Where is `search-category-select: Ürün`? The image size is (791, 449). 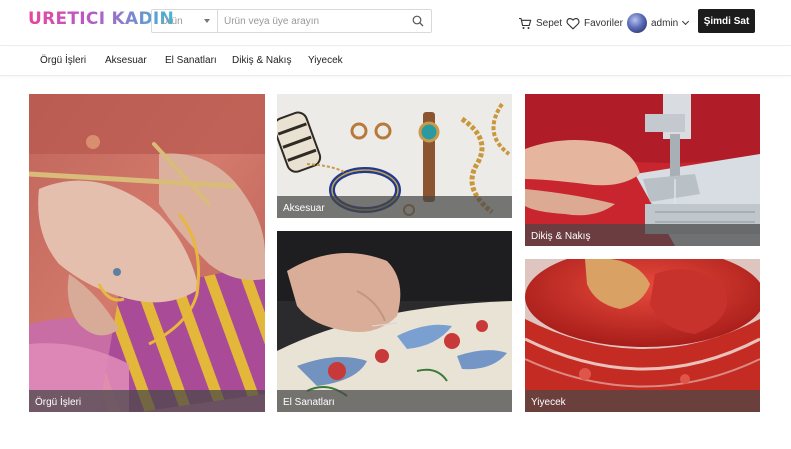 search-category-select: Ürün is located at coordinates (185, 21).